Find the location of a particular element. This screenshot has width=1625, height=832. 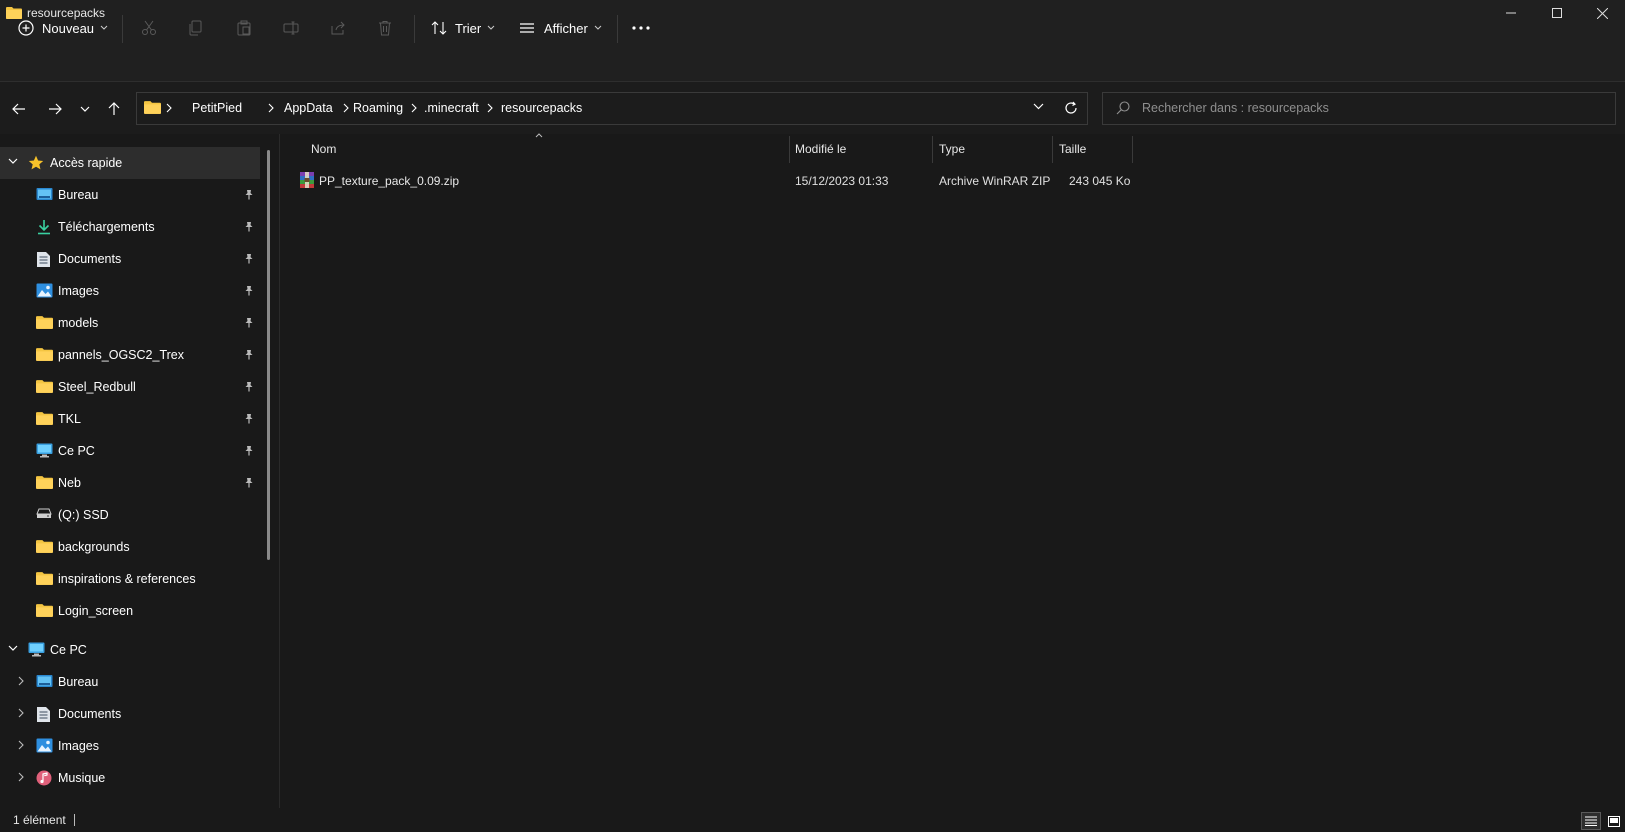

rename-icon is located at coordinates (291, 28).